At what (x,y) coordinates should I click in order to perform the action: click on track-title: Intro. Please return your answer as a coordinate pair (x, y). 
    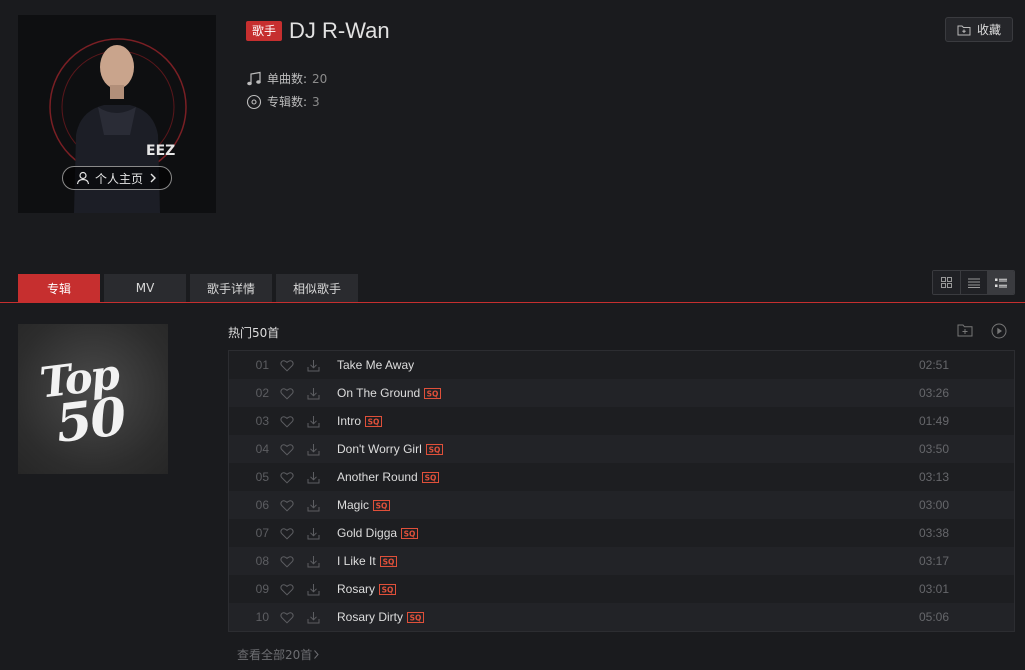
    Looking at the image, I should click on (349, 421).